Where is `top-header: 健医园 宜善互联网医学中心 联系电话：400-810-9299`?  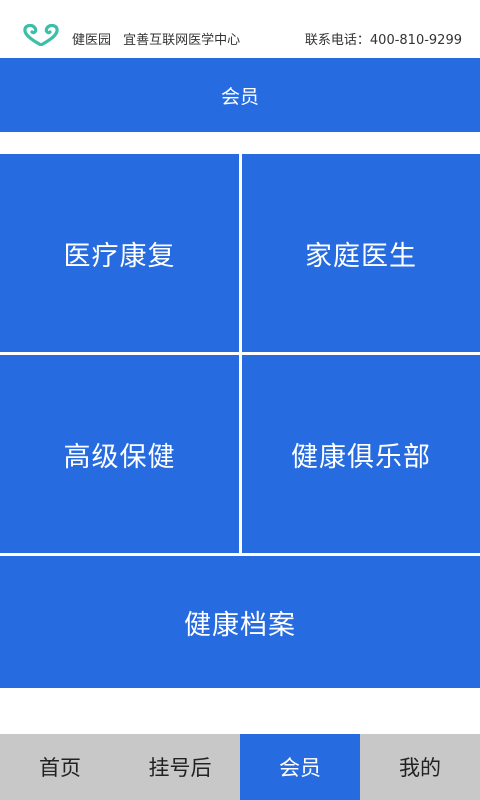
top-header: 健医园 宜善互联网医学中心 联系电话：400-810-9299 is located at coordinates (240, 29).